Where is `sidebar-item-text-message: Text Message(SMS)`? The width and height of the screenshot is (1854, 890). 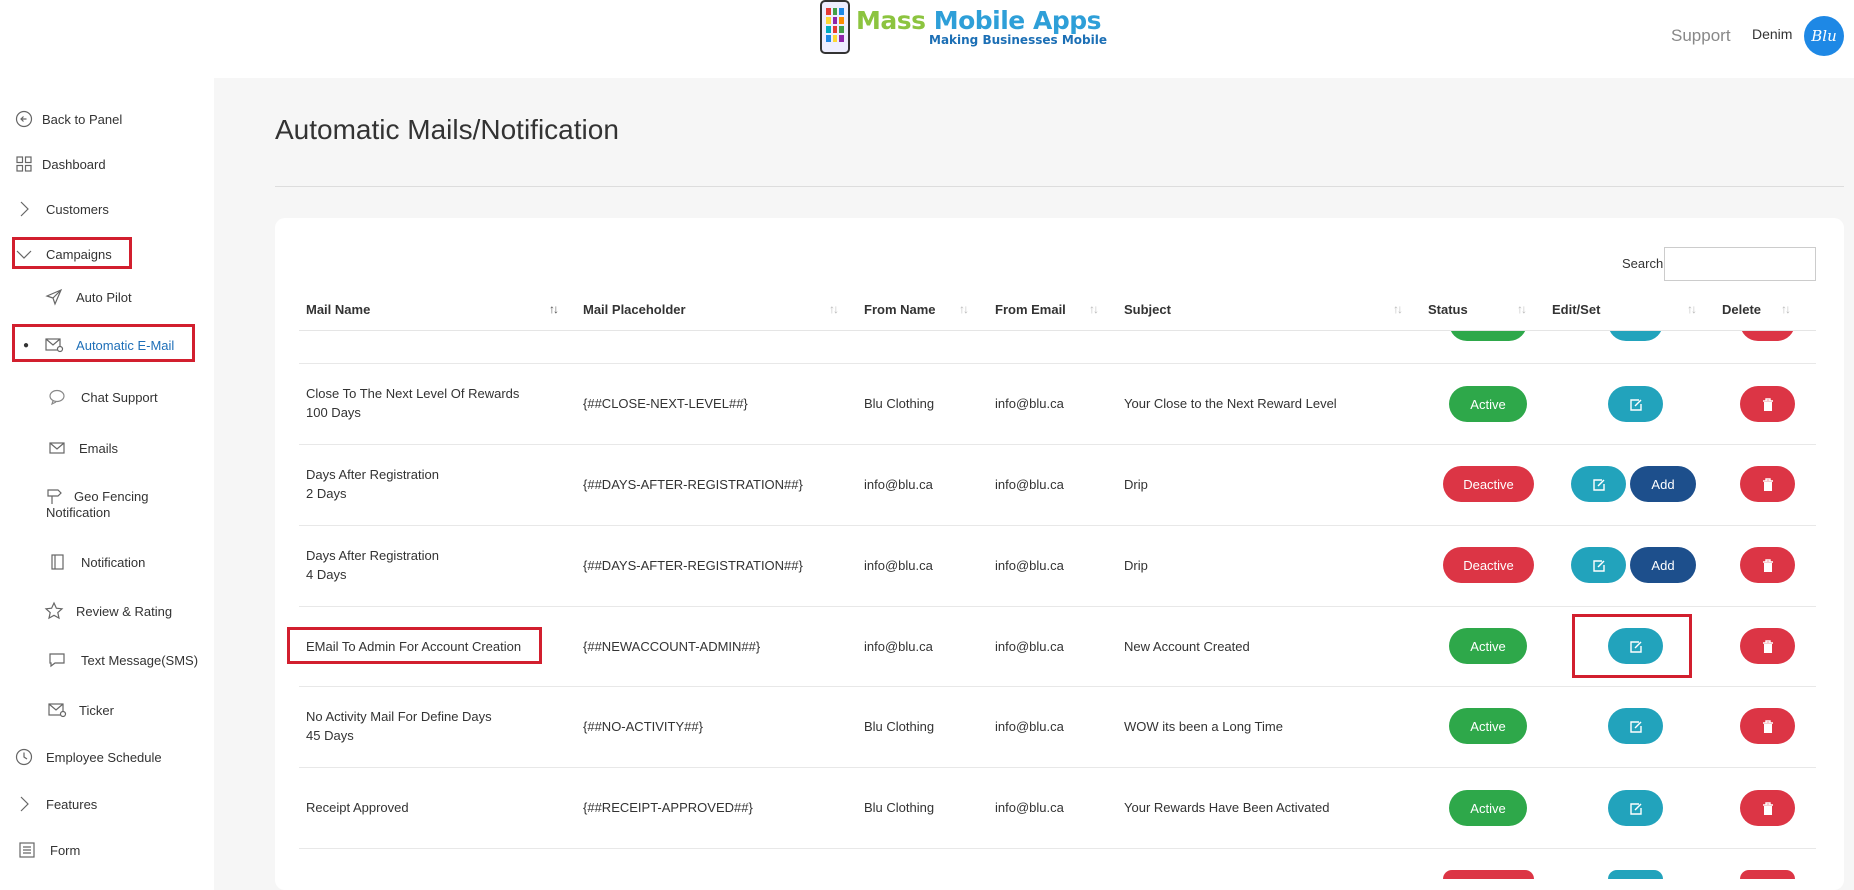
sidebar-item-text-message: Text Message(SMS) is located at coordinates (122, 660).